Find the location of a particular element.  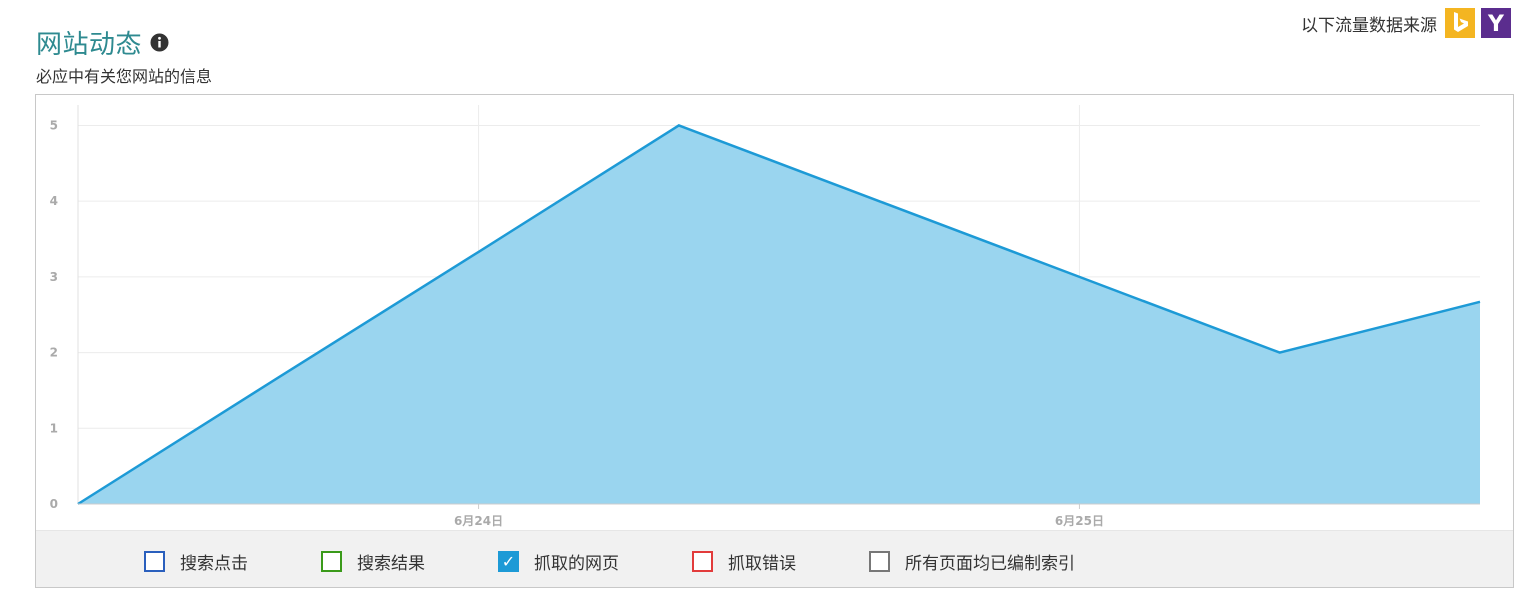

y-tick-label: 1 is located at coordinates (54, 428).